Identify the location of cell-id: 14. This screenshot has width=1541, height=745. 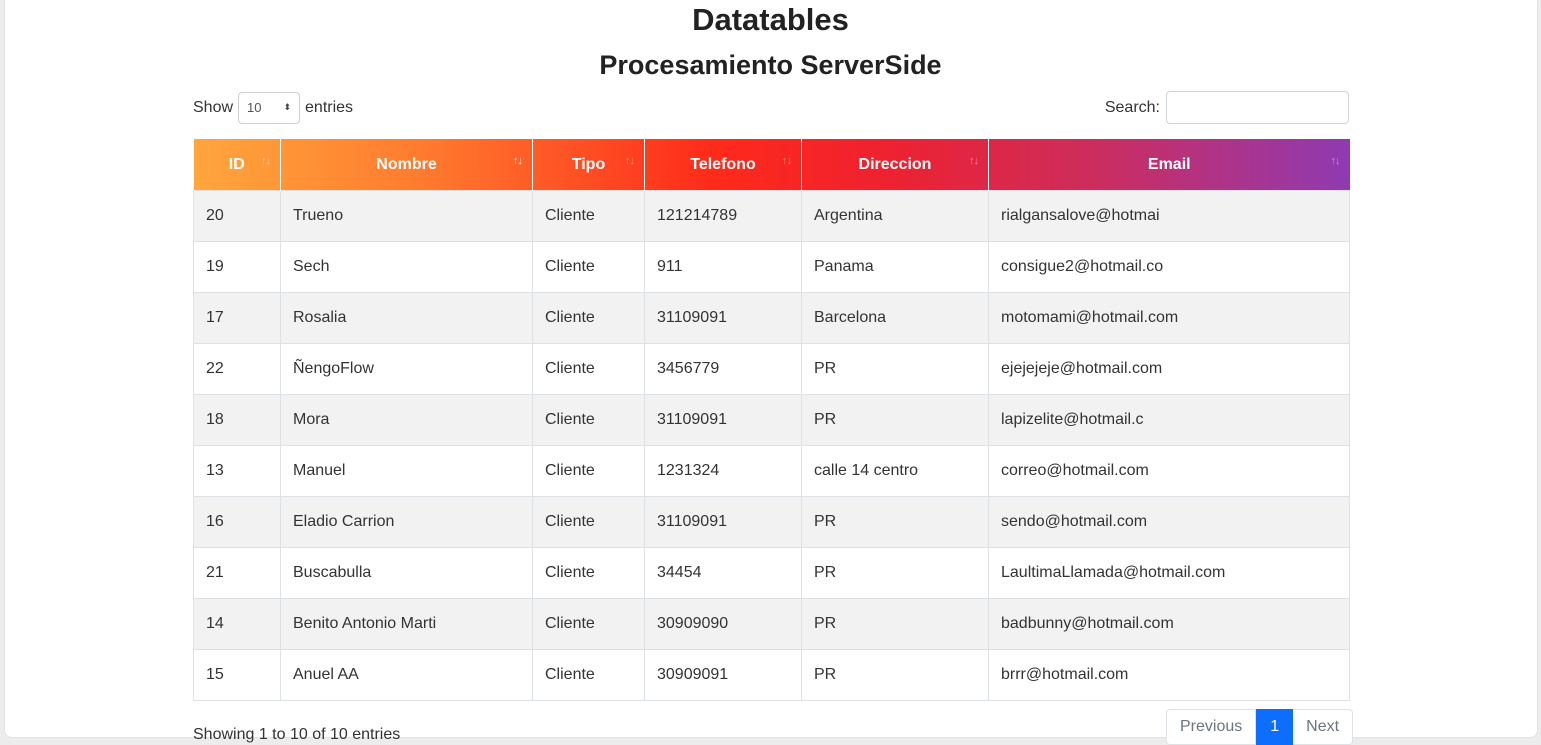
(237, 624).